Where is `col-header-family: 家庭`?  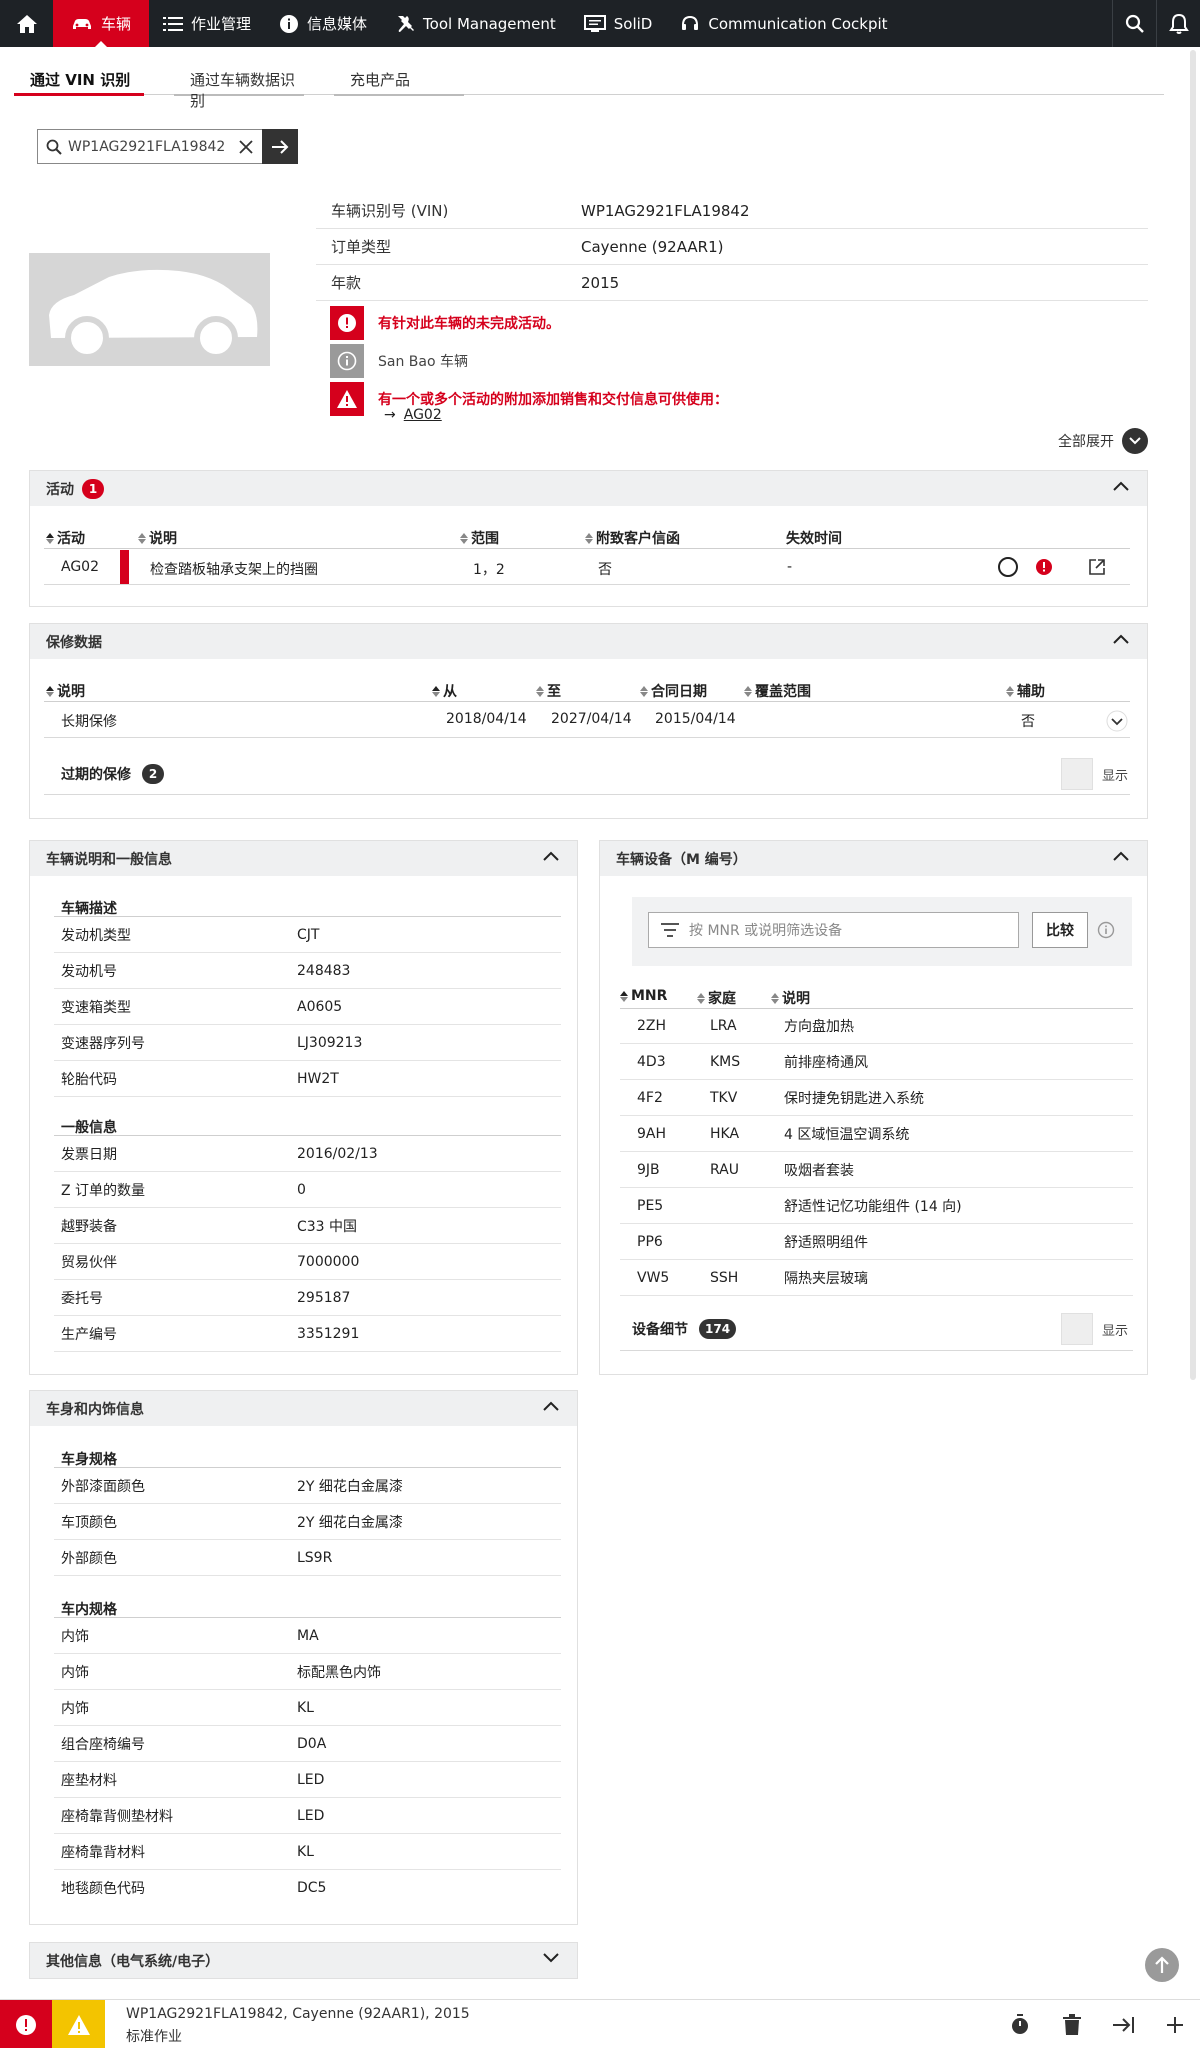 col-header-family: 家庭 is located at coordinates (716, 998).